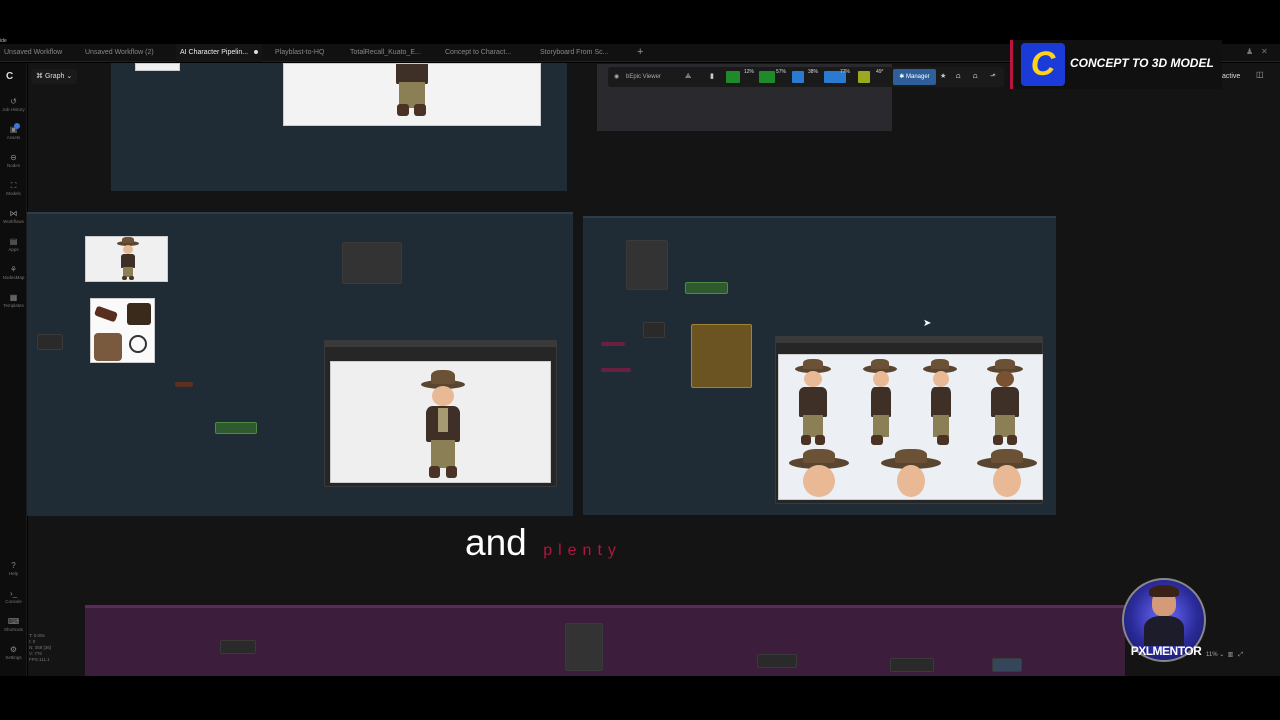 The image size is (1280, 720). What do you see at coordinates (749, 72) in the screenshot?
I see `cpu-value: 12%` at bounding box center [749, 72].